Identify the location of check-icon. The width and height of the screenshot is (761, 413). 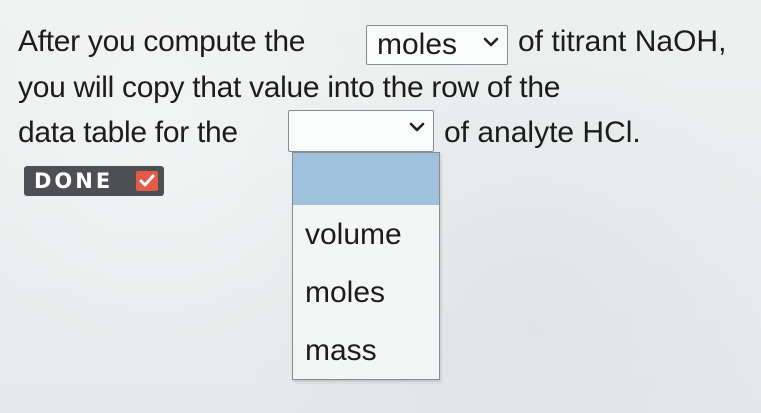
(147, 181).